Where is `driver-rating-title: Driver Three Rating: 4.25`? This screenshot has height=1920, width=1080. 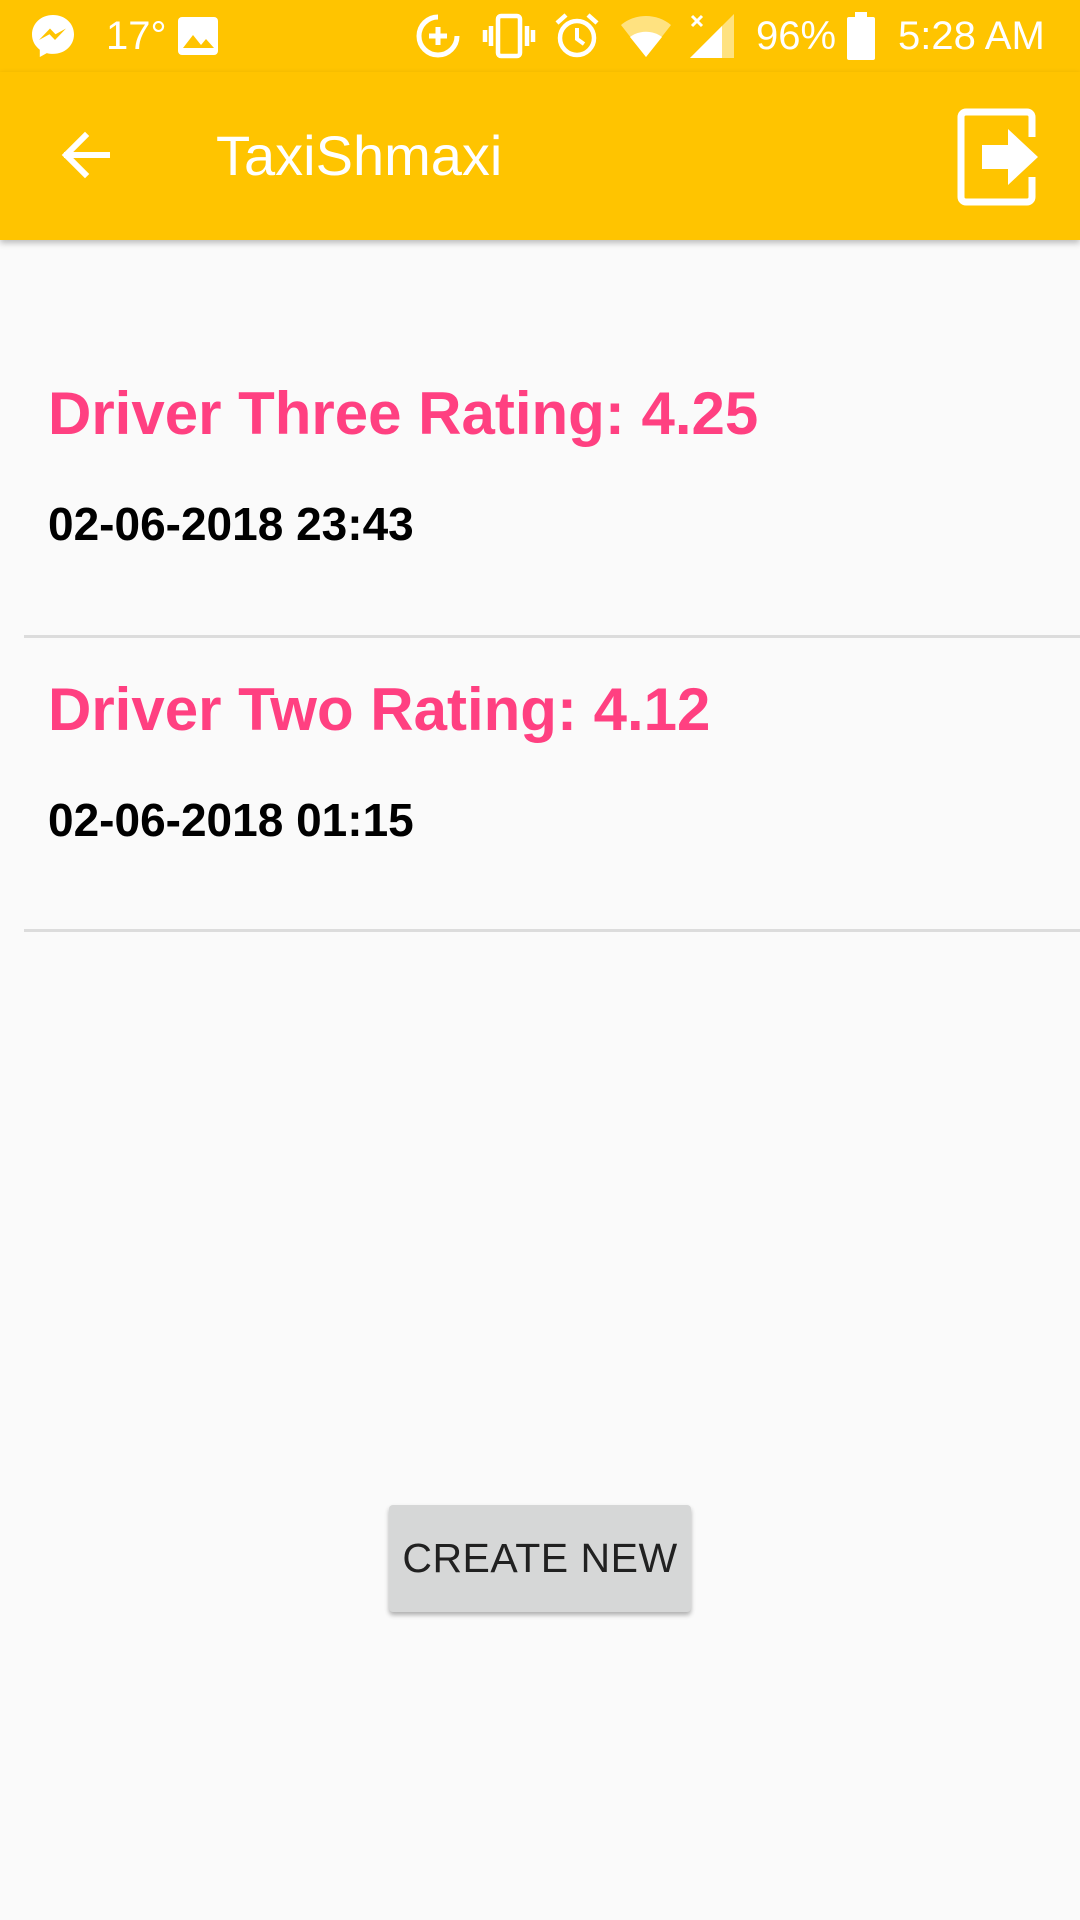
driver-rating-title: Driver Three Rating: 4.25 is located at coordinates (403, 413).